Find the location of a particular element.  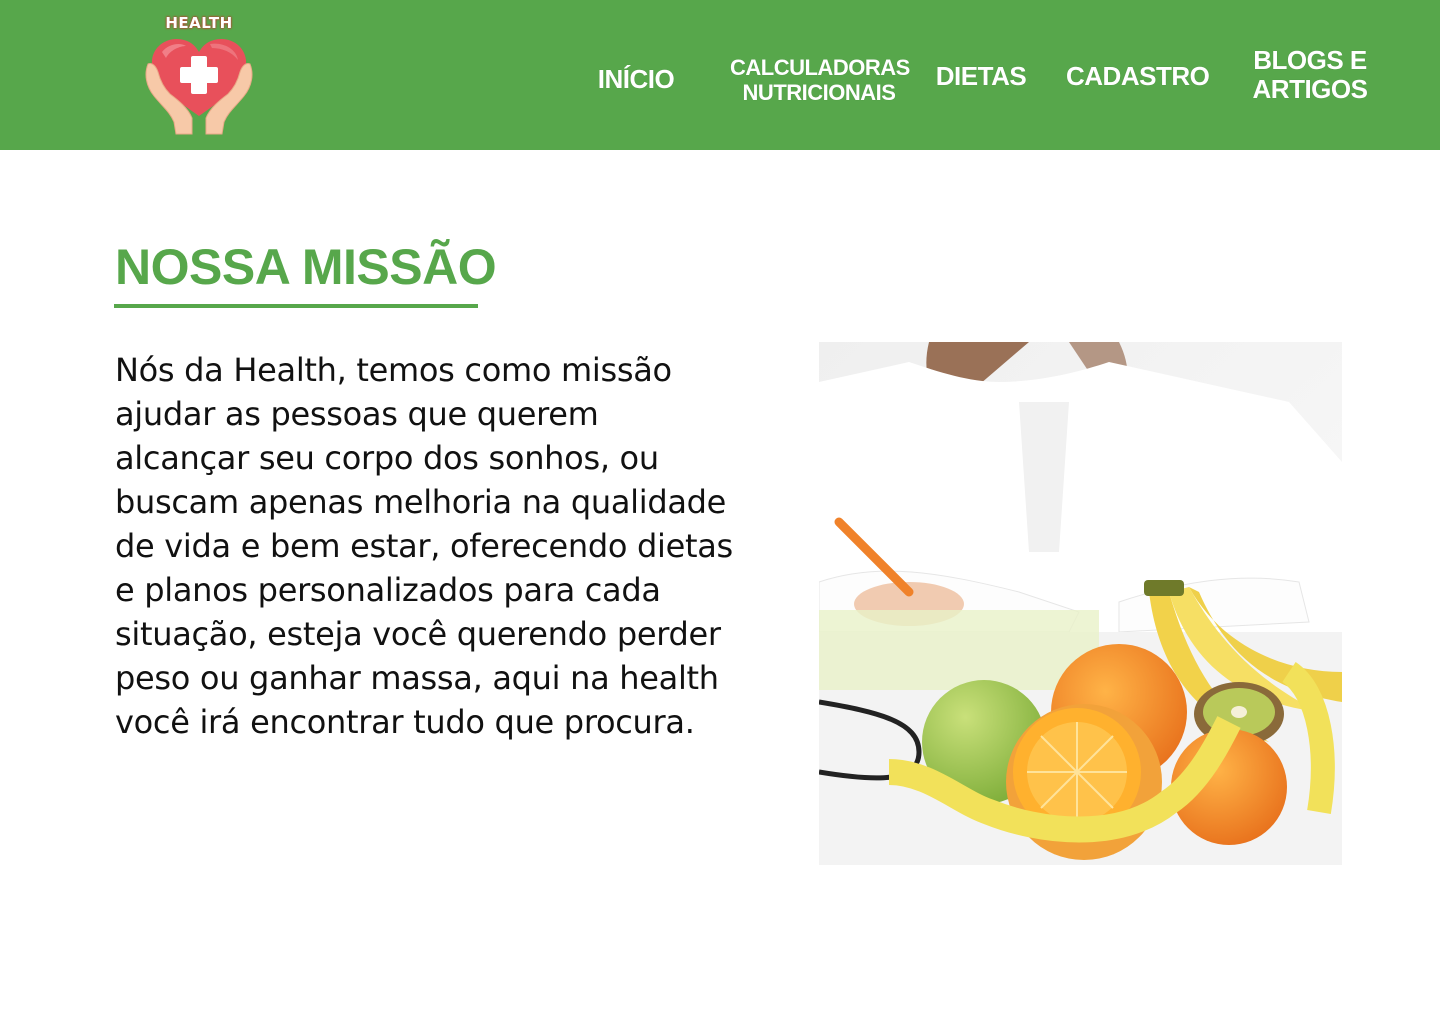

nav-blogs-label-line1: BLOGS E is located at coordinates (1310, 60).